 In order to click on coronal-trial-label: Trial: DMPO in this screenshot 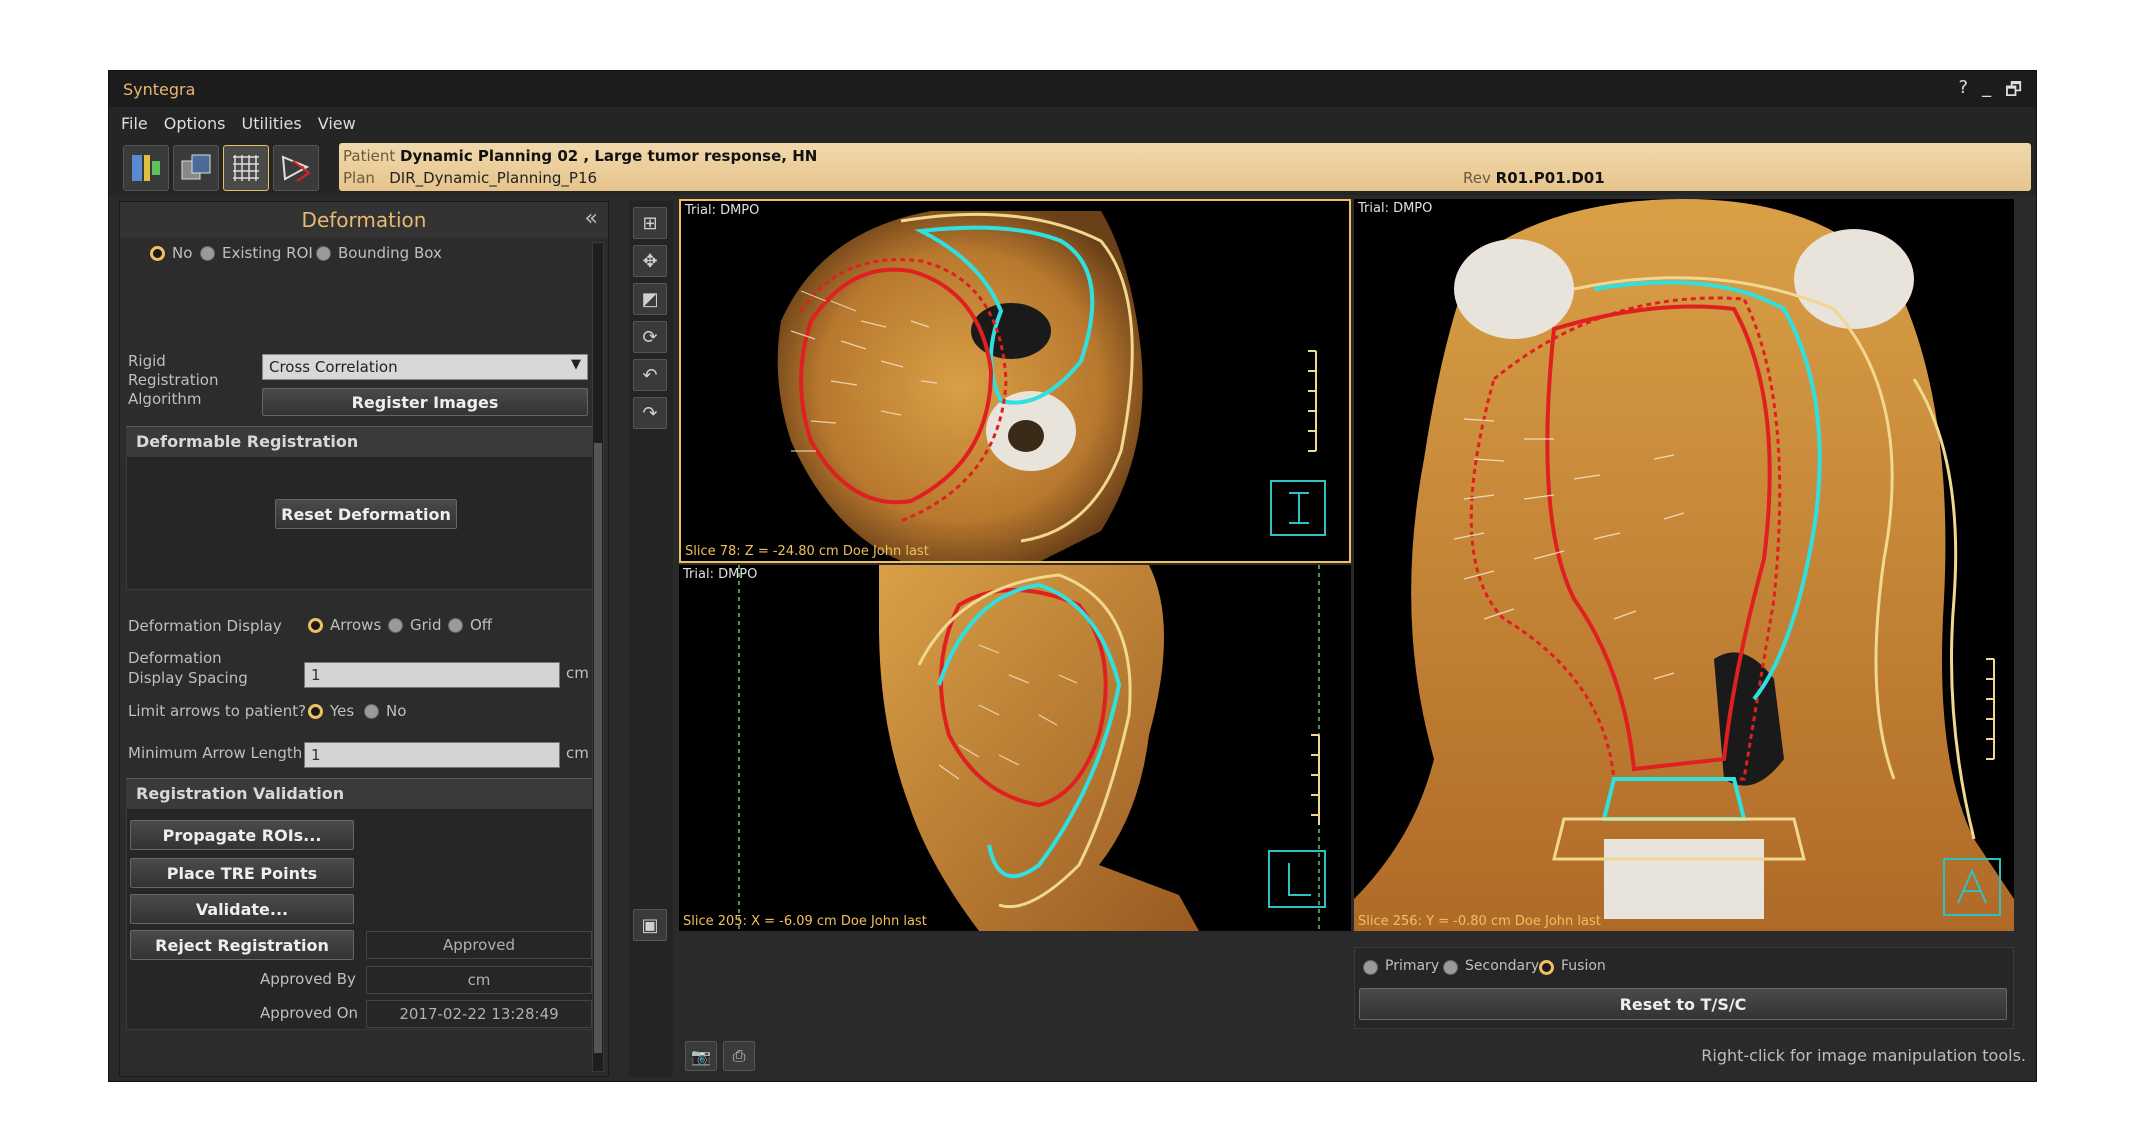, I will do `click(1395, 208)`.